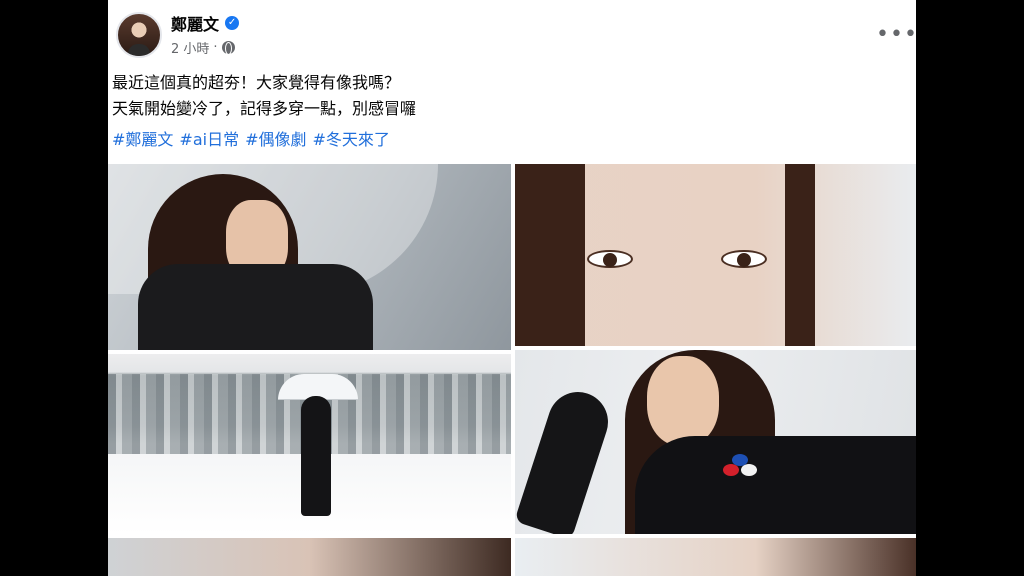 The width and height of the screenshot is (1024, 576). Describe the element at coordinates (139, 35) in the screenshot. I see `avatar` at that location.